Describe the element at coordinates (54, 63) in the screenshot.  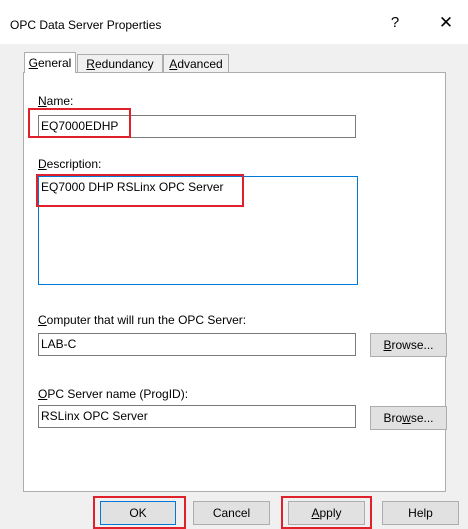
I see `tab-general-label: eneral` at that location.